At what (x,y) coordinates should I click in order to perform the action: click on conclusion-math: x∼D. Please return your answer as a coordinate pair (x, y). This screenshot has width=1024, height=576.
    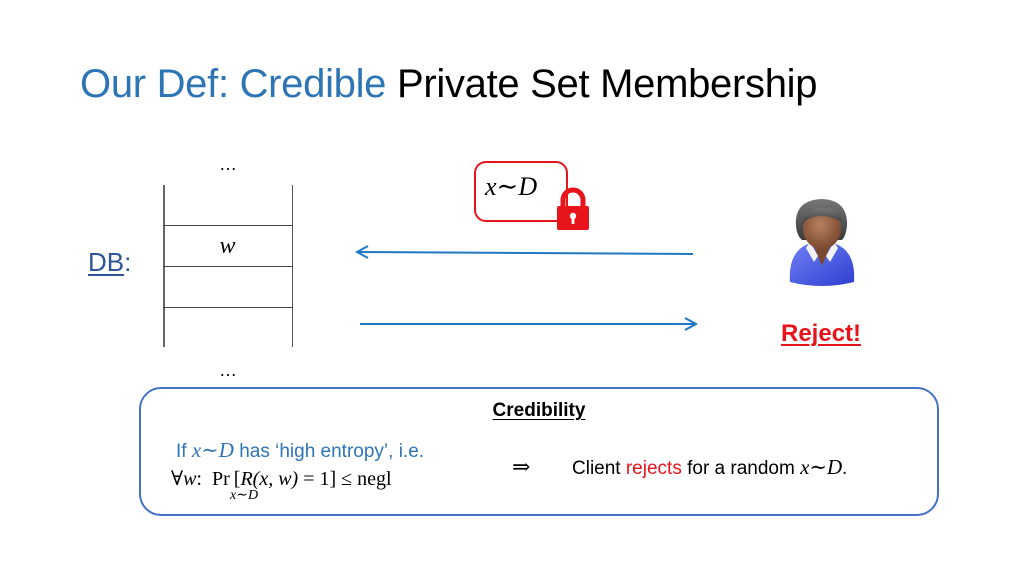
    Looking at the image, I should click on (821, 467).